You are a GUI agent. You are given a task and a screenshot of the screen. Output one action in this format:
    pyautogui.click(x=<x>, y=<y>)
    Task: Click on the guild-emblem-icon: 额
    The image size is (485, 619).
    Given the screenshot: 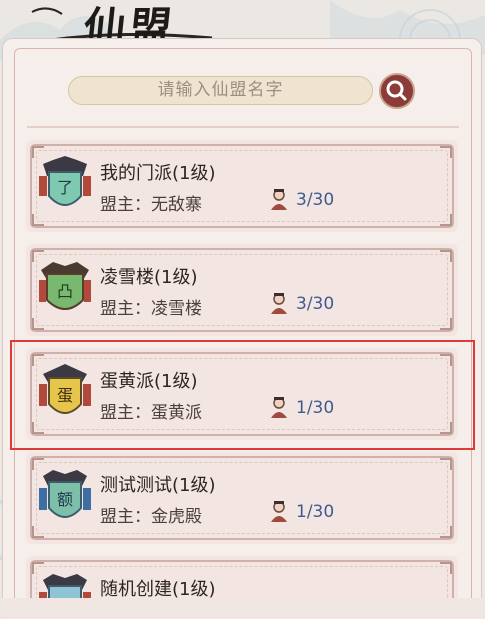 What is the action you would take?
    pyautogui.click(x=65, y=494)
    